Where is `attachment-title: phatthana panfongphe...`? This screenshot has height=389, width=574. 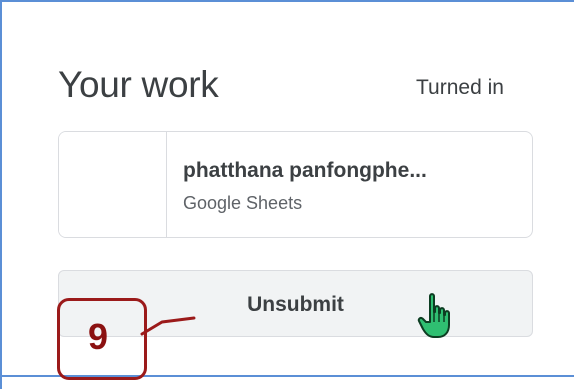
attachment-title: phatthana panfongphe... is located at coordinates (305, 171).